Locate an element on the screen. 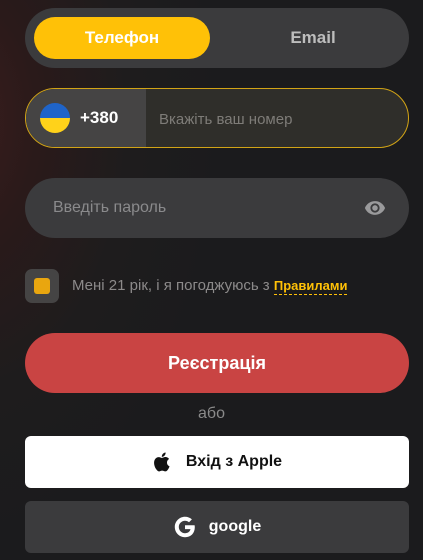  country-code: +380 is located at coordinates (99, 117).